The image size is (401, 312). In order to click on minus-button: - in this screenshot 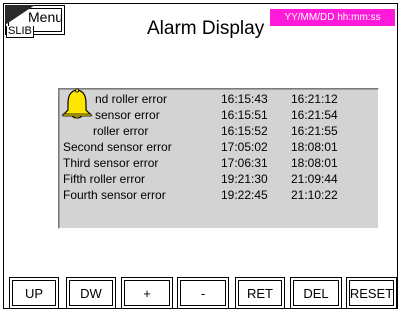, I will do `click(203, 293)`.